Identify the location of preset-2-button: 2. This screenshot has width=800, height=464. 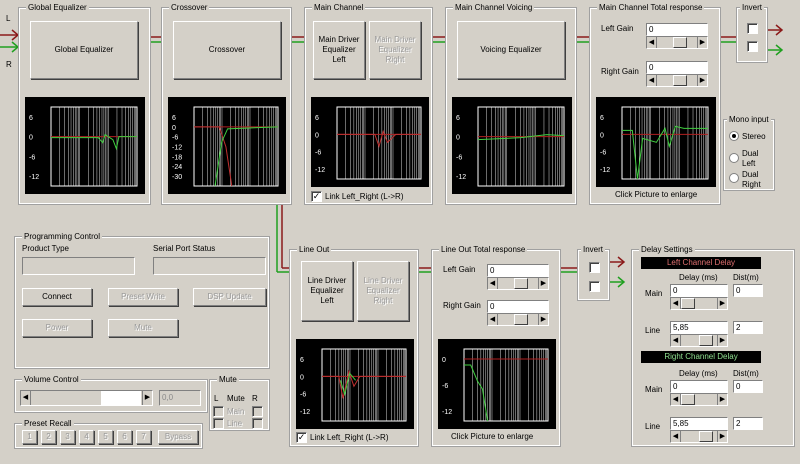
(48, 437).